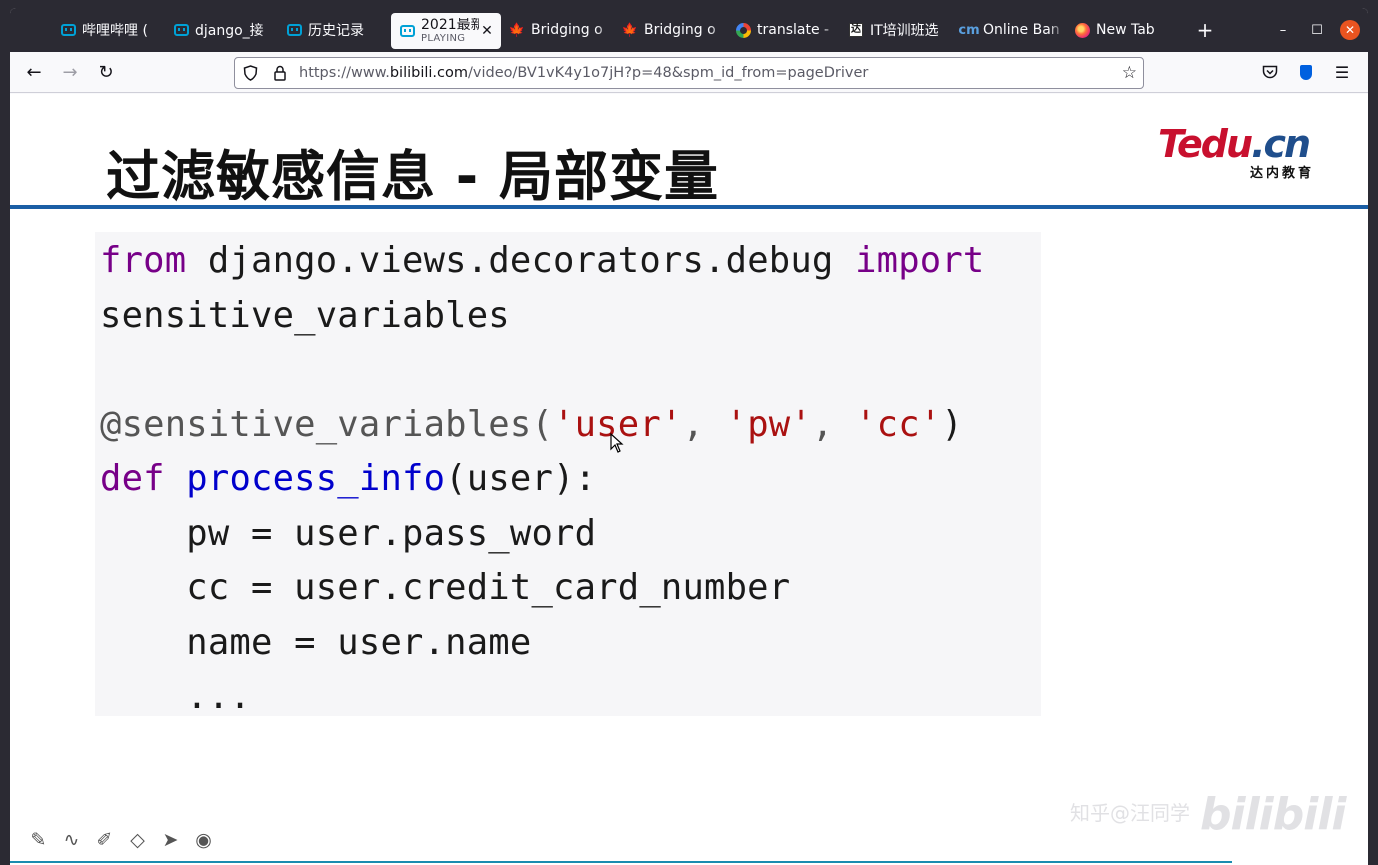 The width and height of the screenshot is (1378, 865). I want to click on google-icon, so click(743, 30).